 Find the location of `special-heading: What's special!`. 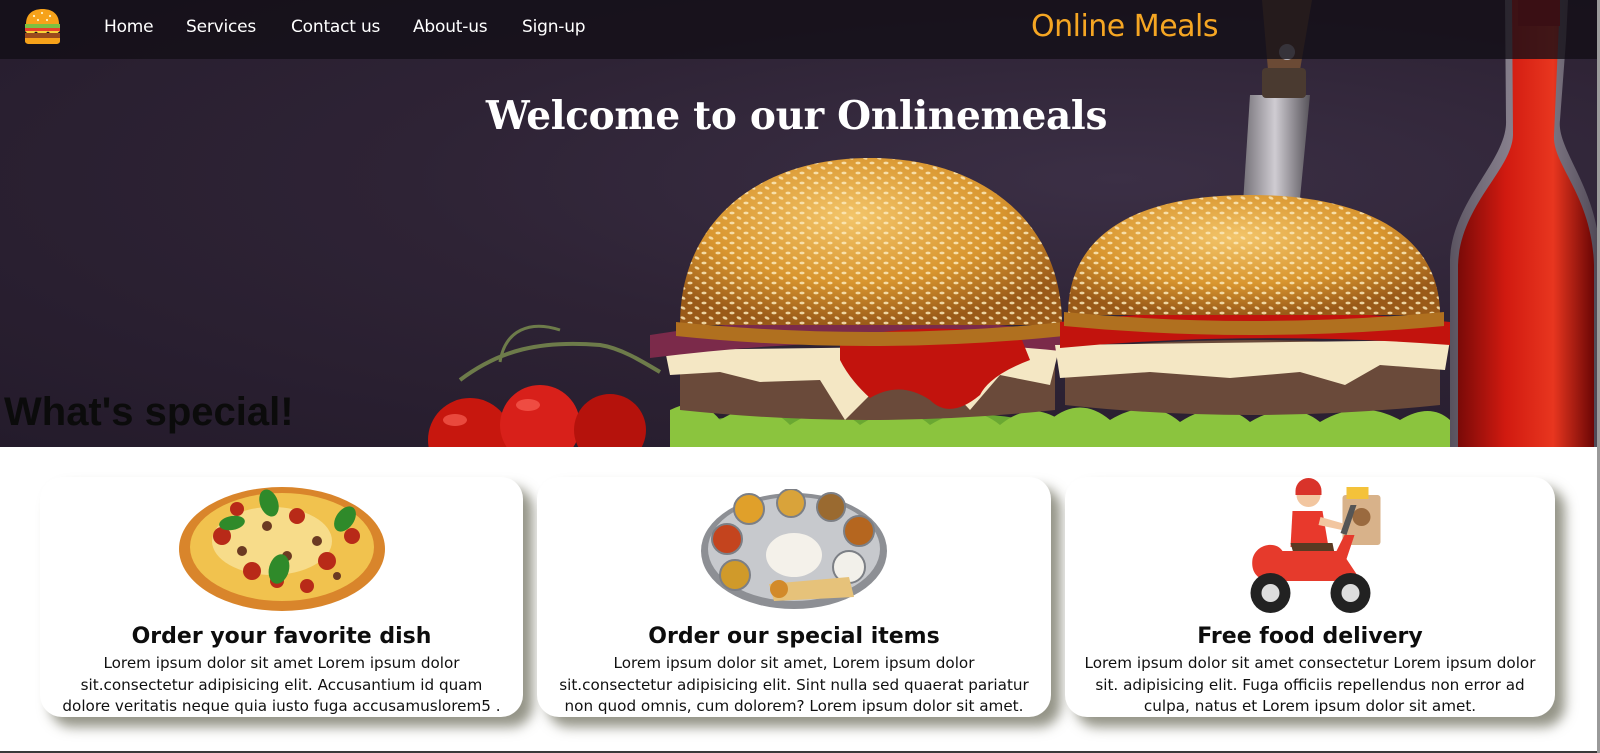

special-heading: What's special! is located at coordinates (149, 412).